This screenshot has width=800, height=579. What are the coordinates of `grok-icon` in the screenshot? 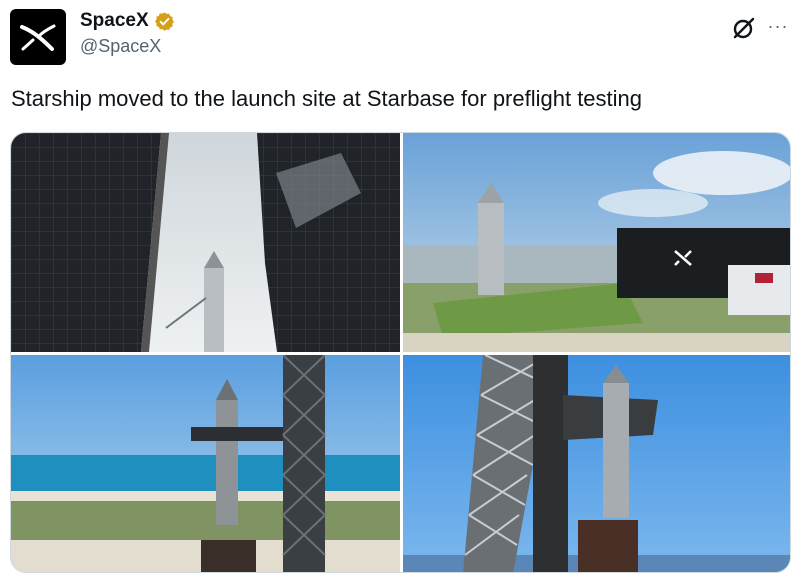 It's located at (744, 28).